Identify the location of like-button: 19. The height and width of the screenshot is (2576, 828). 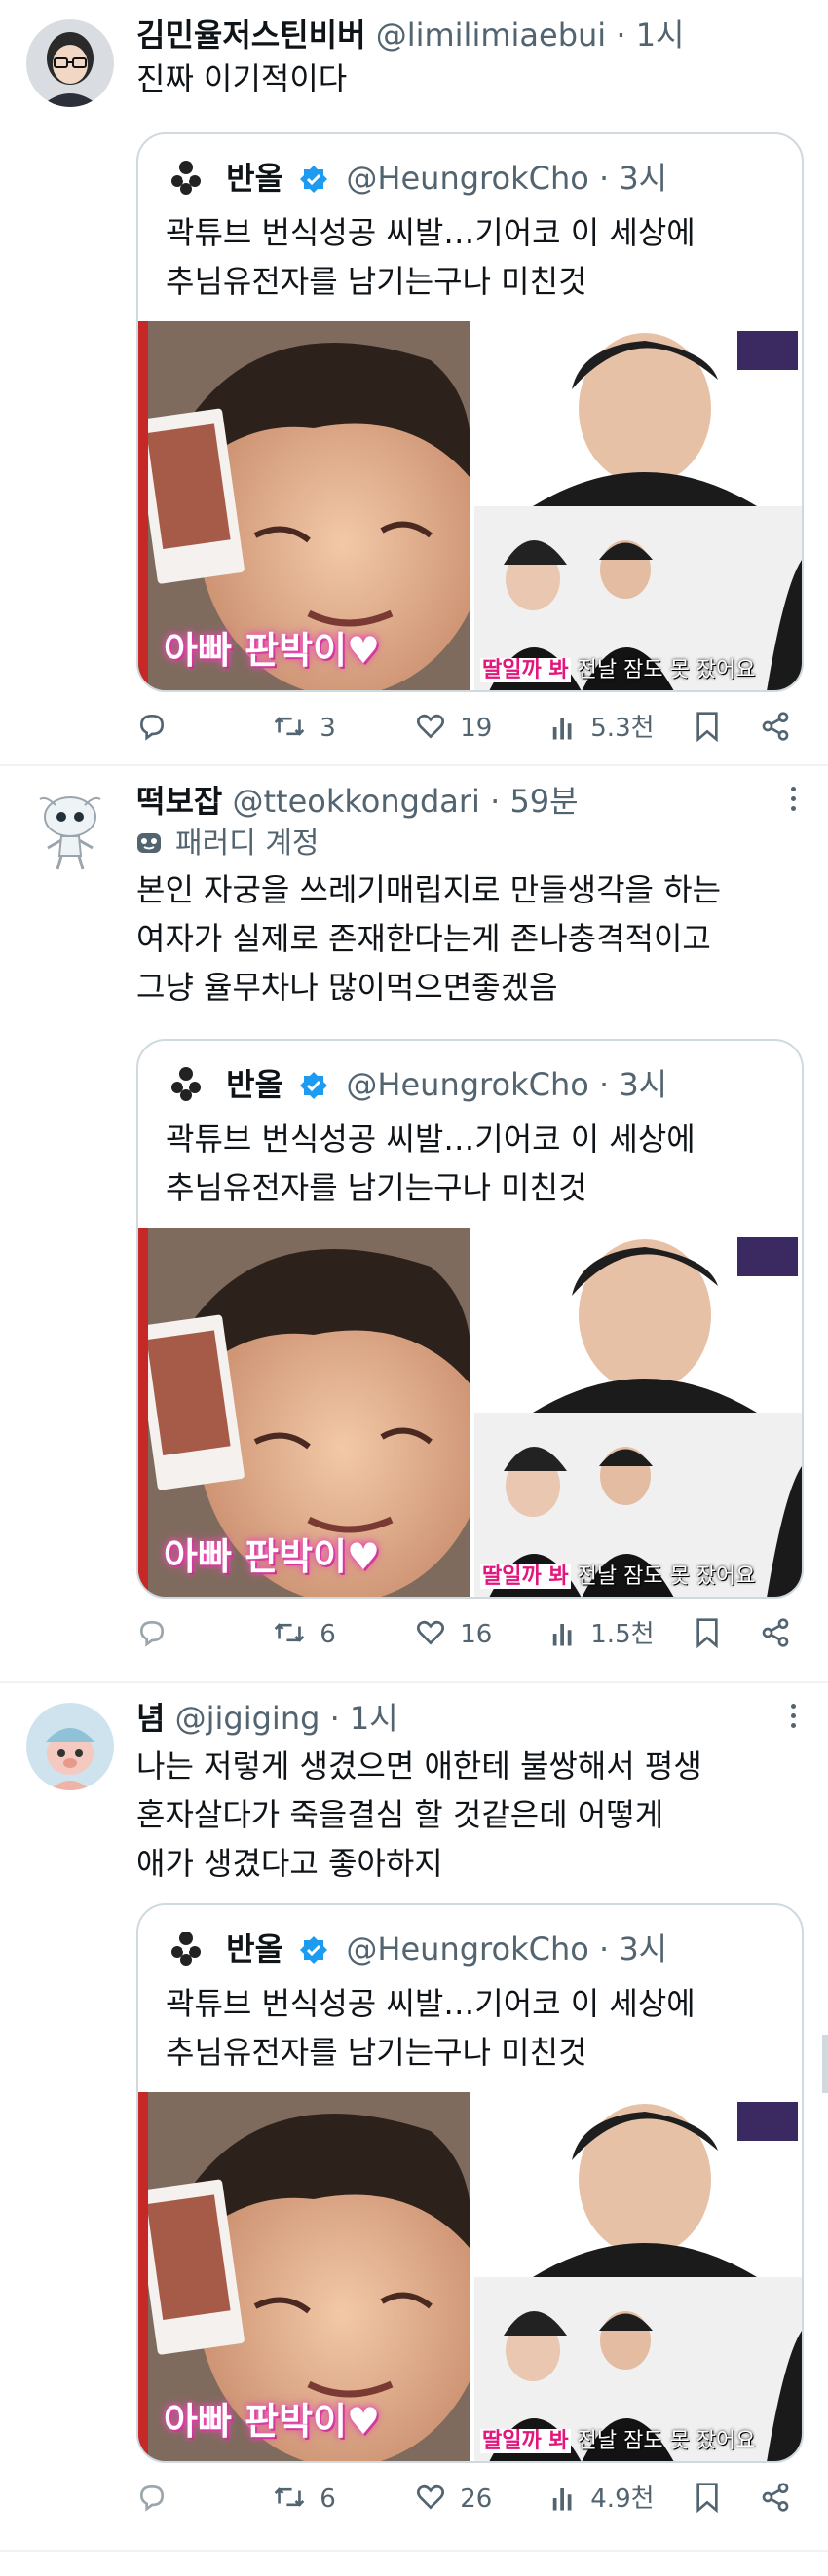
(453, 728).